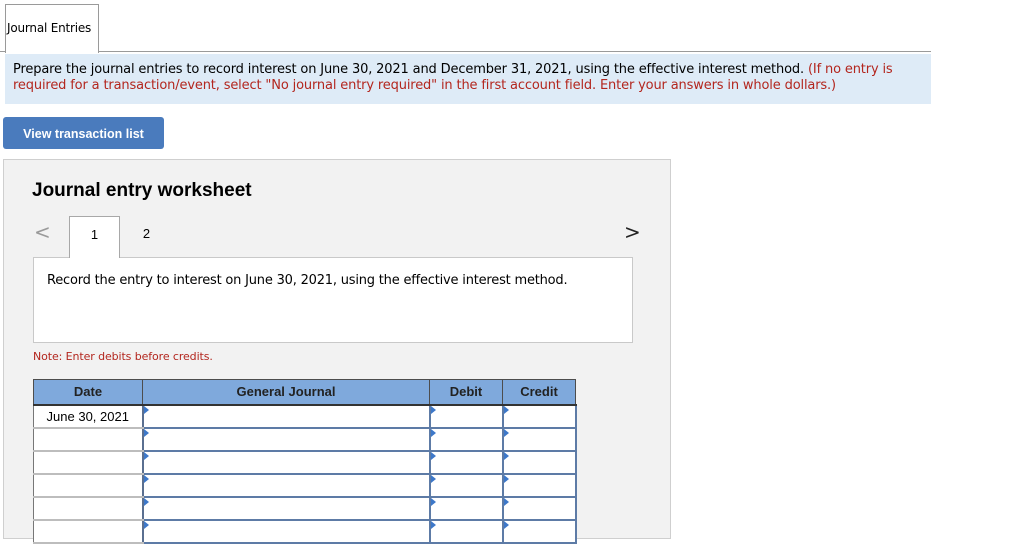 The width and height of the screenshot is (1024, 544). I want to click on header-date: Date, so click(88, 392).